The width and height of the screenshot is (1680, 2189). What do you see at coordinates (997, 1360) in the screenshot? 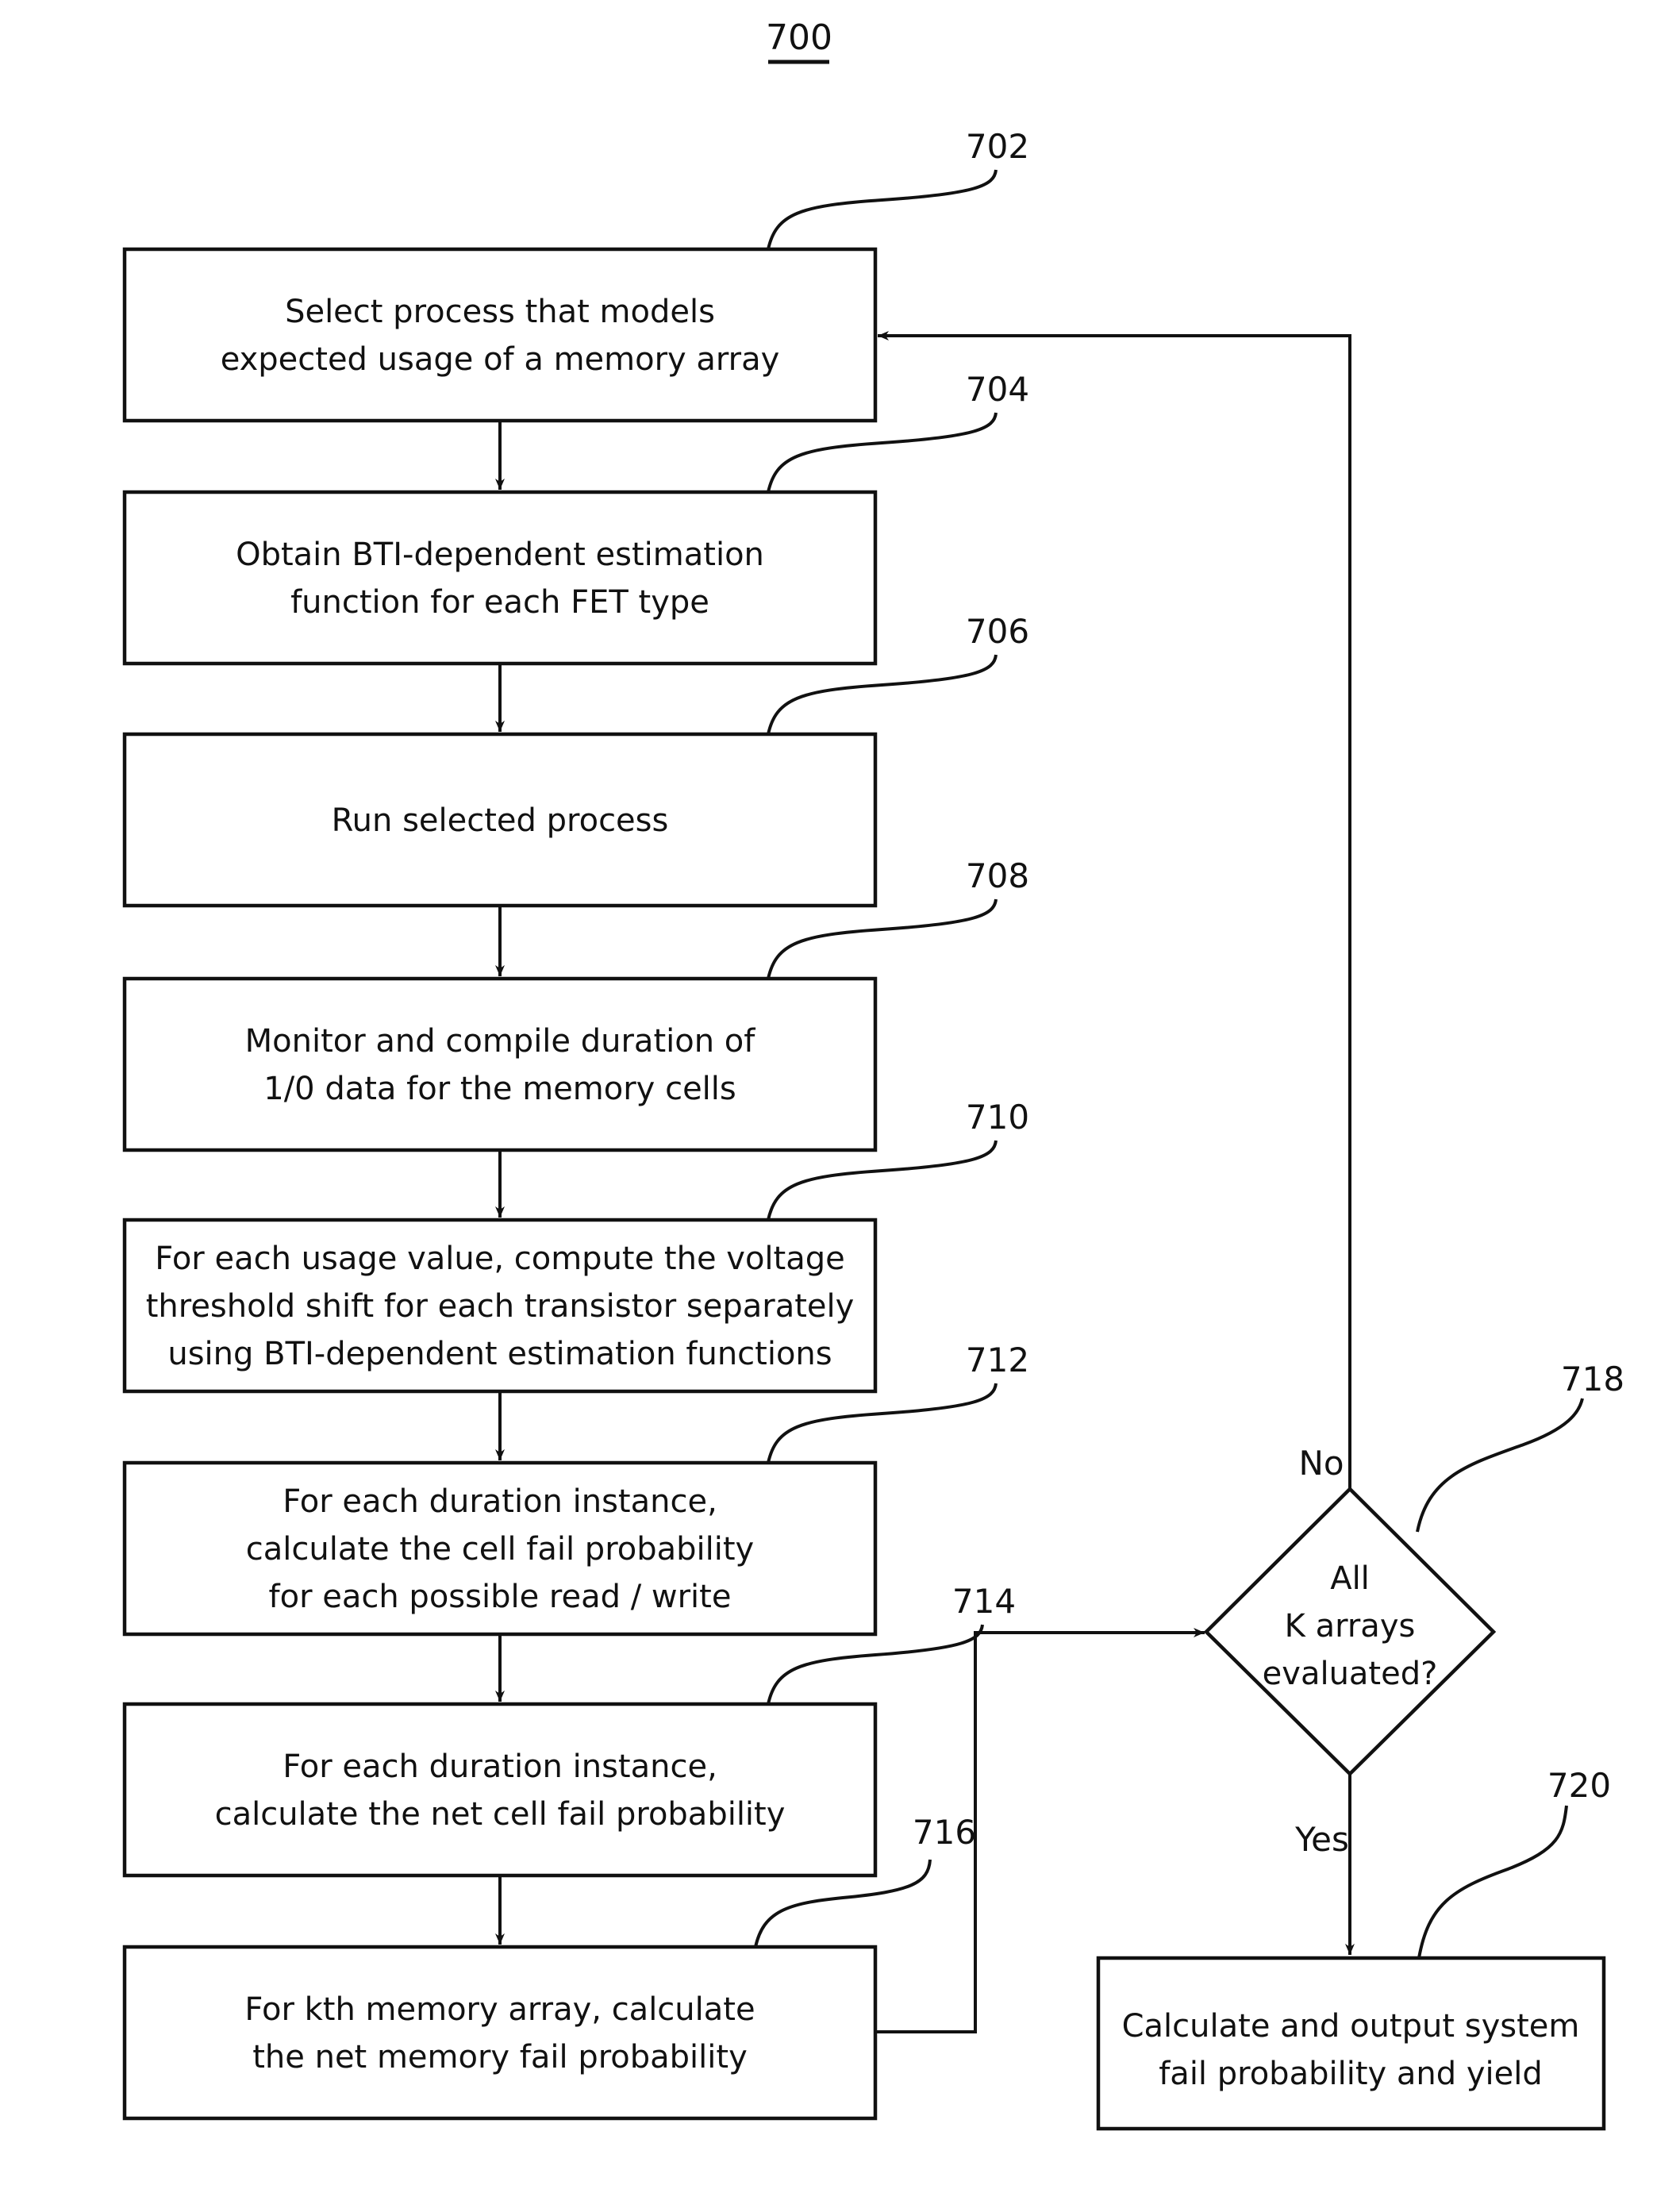
I see `ref-label-712: 712` at bounding box center [997, 1360].